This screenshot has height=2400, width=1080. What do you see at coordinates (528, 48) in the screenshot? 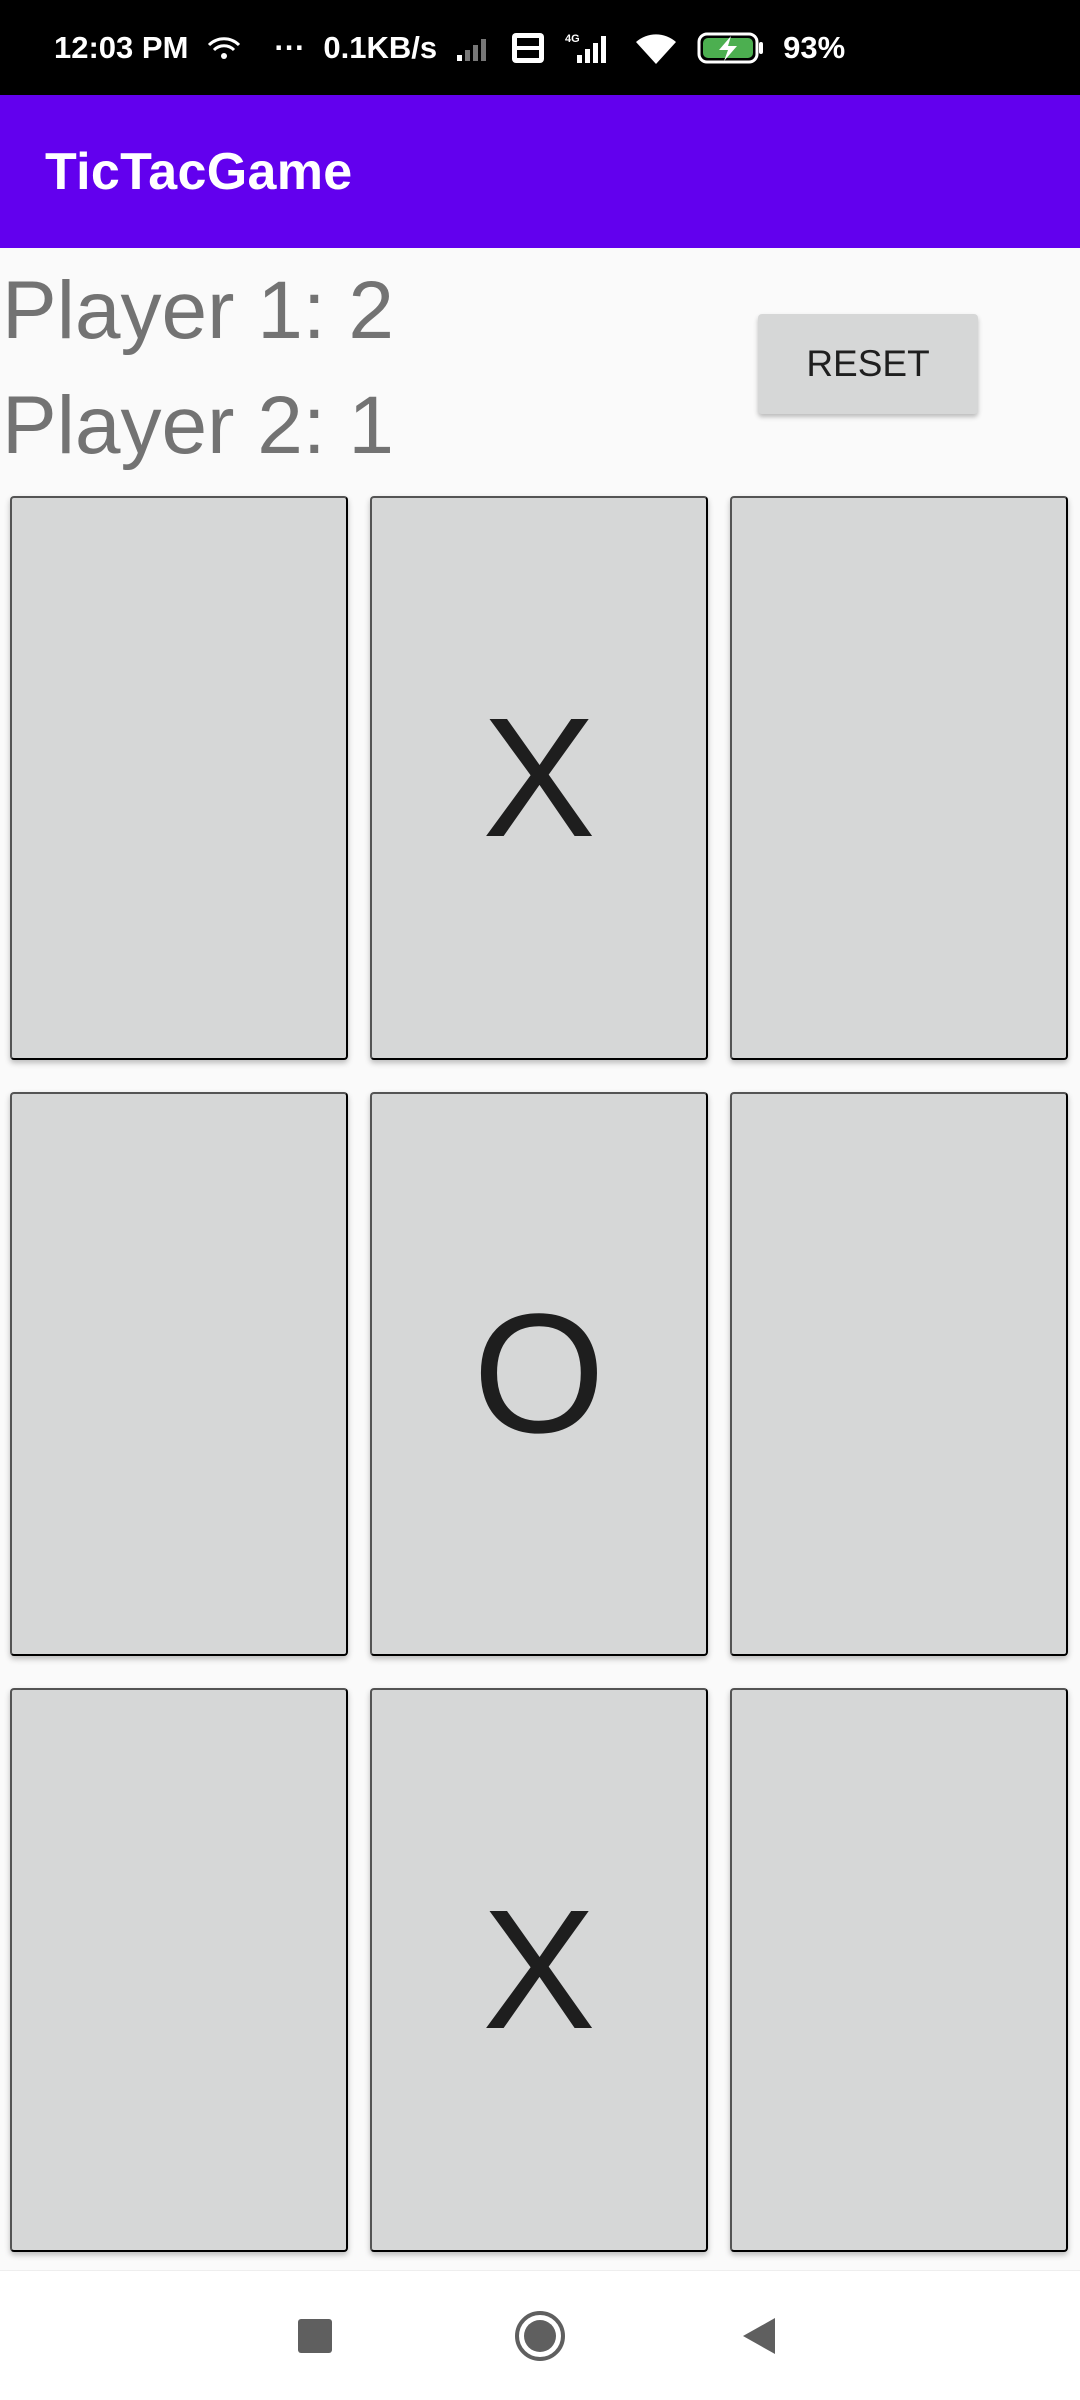
I see `volte-icon` at bounding box center [528, 48].